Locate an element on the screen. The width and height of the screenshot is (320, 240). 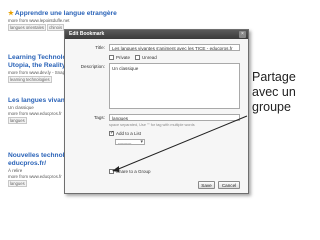
title-label: Title: is located at coordinates (100, 47).